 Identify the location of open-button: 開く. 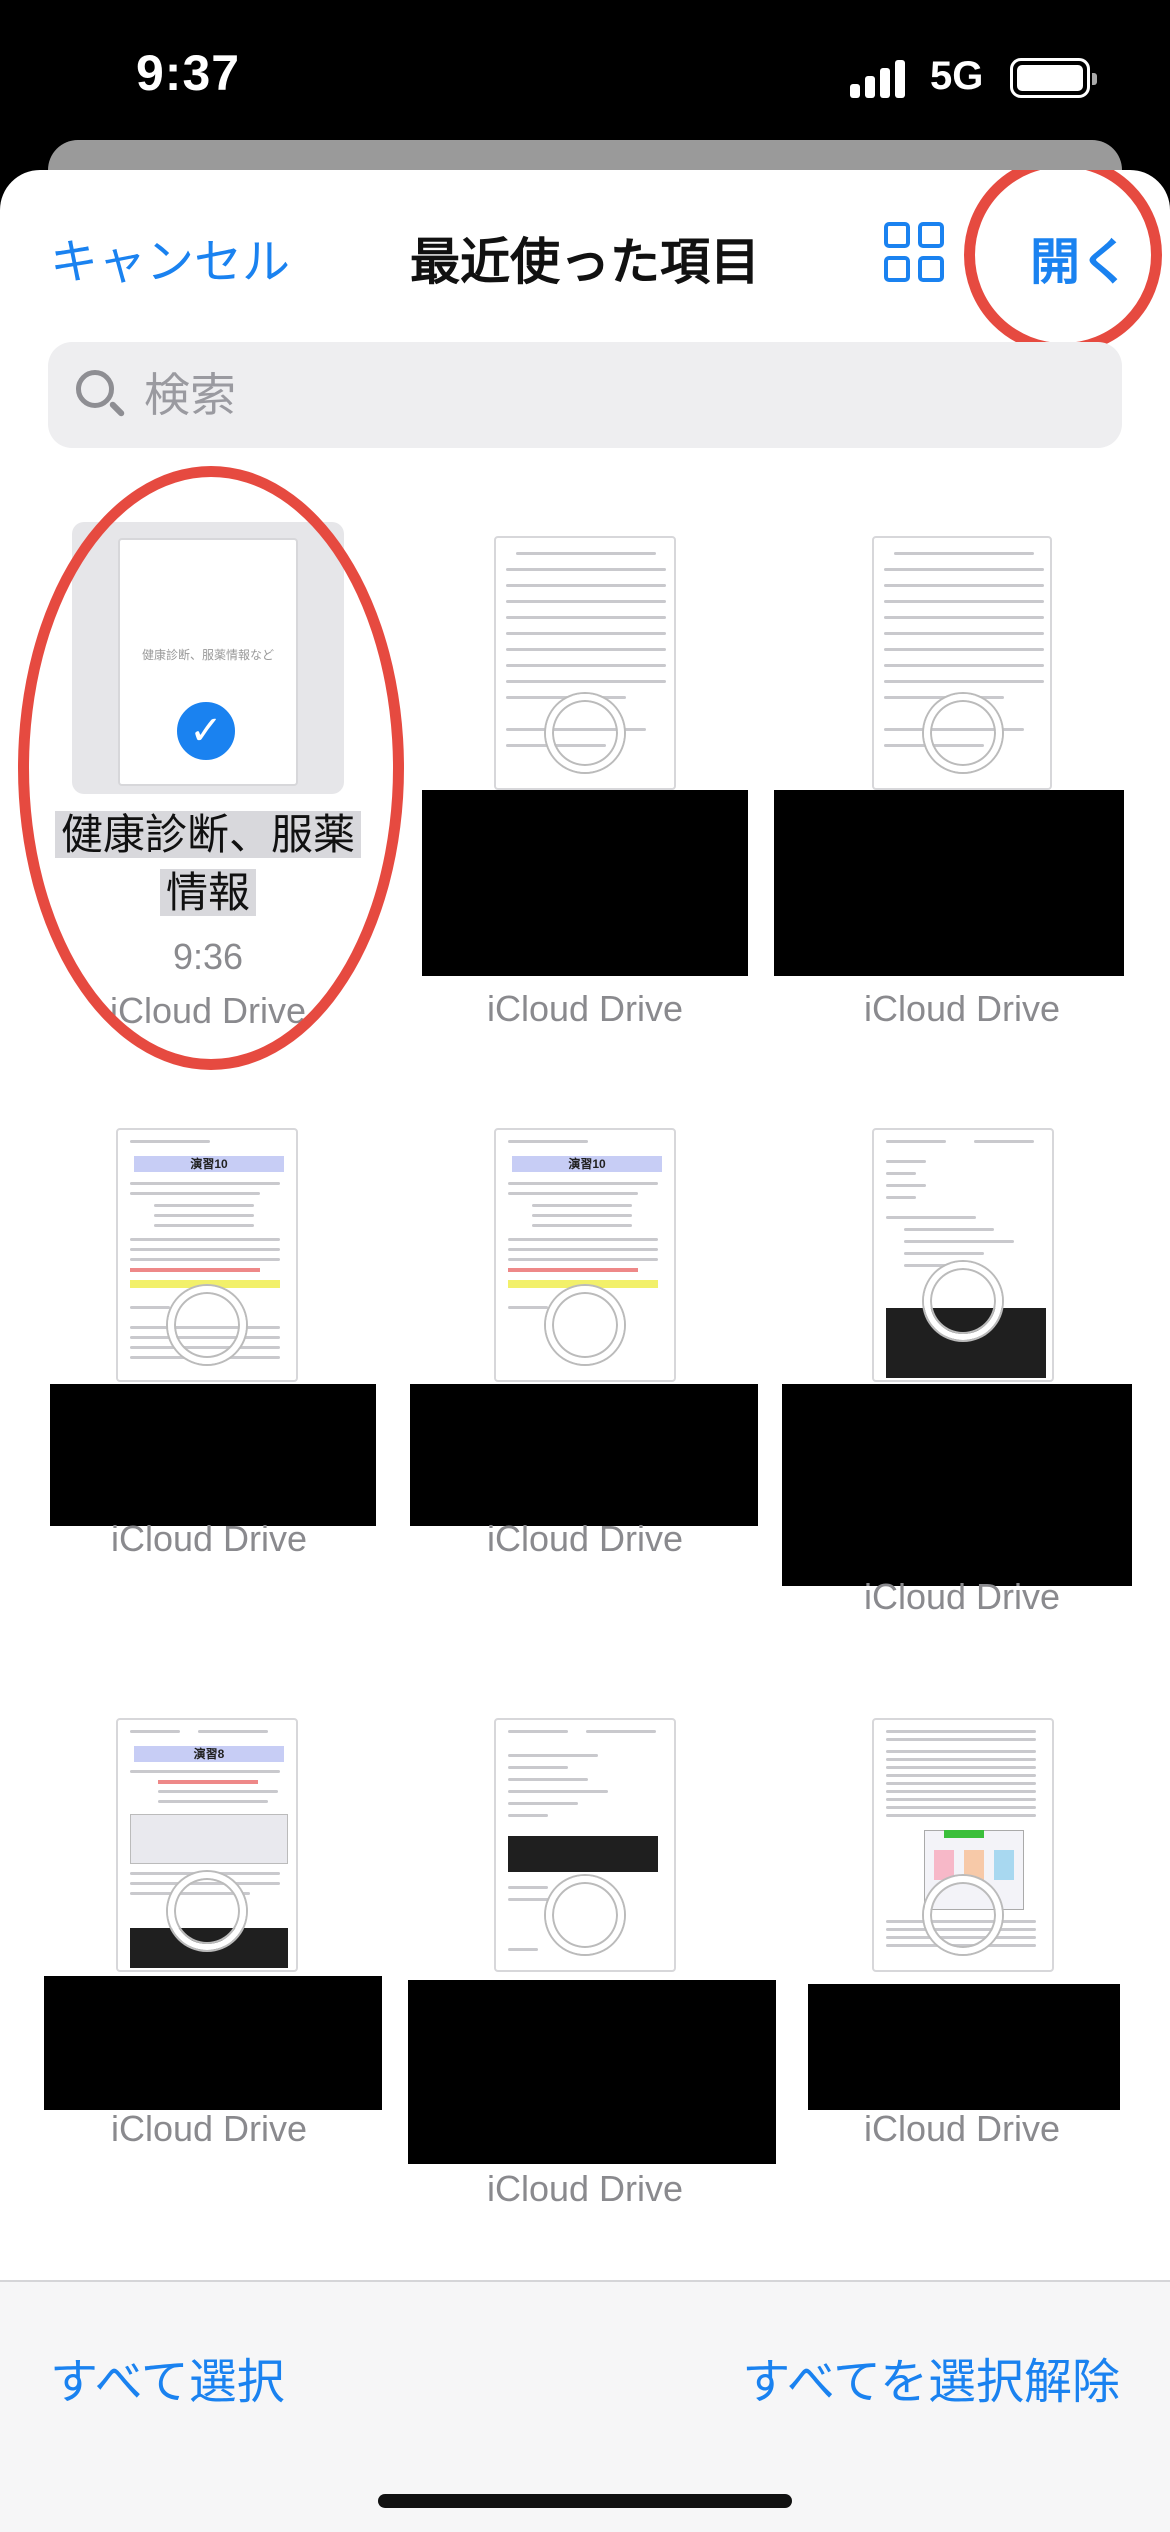
(1080, 258).